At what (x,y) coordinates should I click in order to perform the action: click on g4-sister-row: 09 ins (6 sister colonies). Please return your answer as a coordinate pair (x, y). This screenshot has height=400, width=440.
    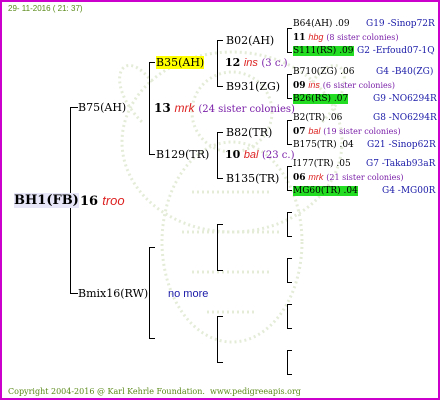
    Looking at the image, I should click on (344, 85).